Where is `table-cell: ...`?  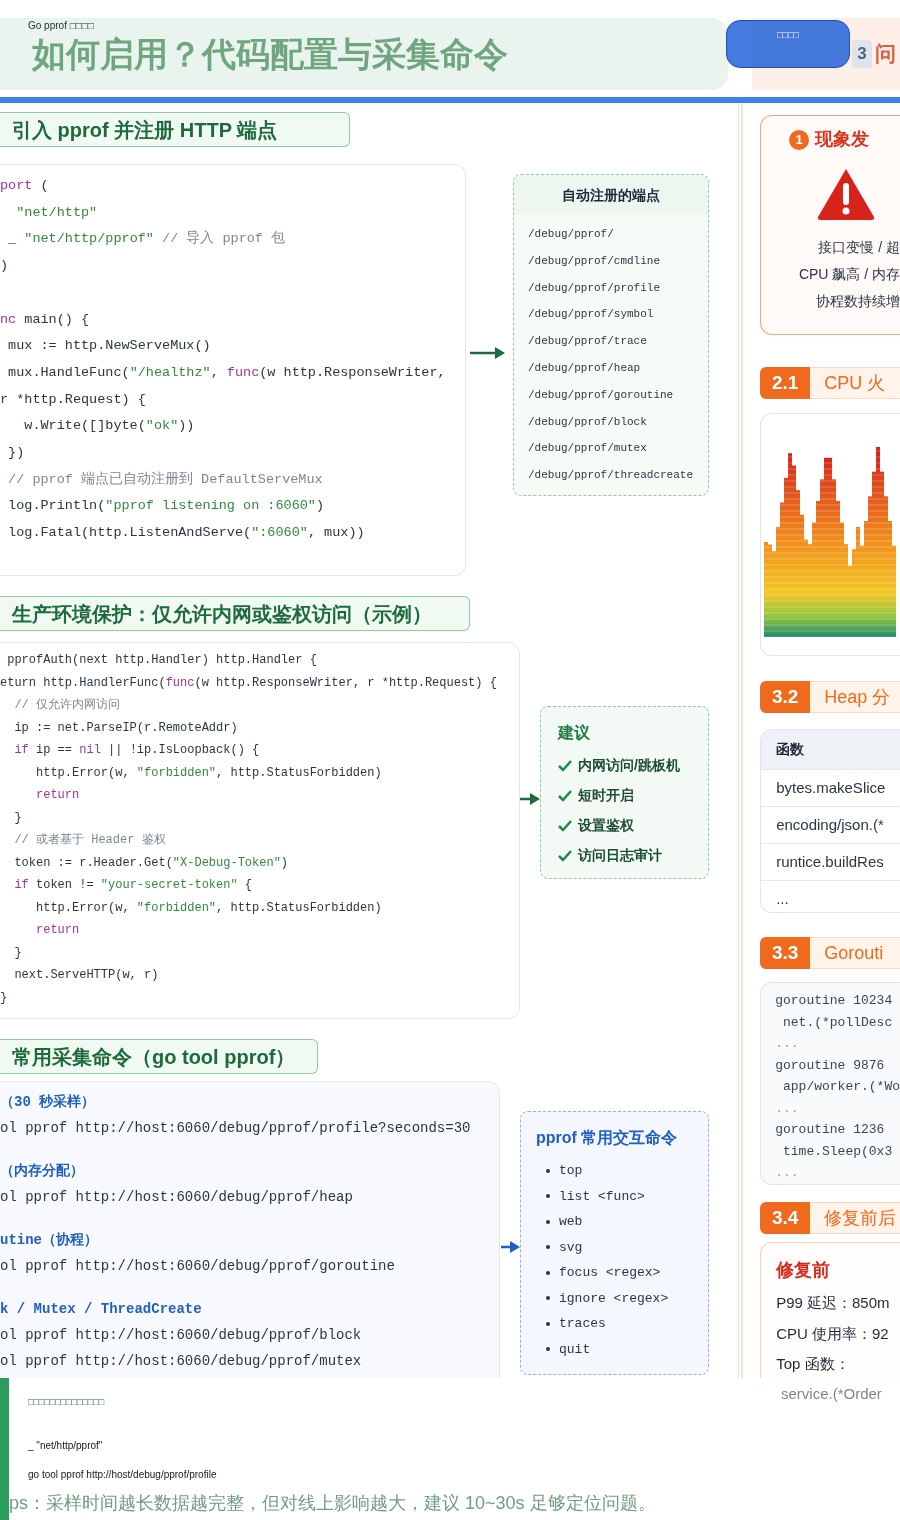 table-cell: ... is located at coordinates (830, 896).